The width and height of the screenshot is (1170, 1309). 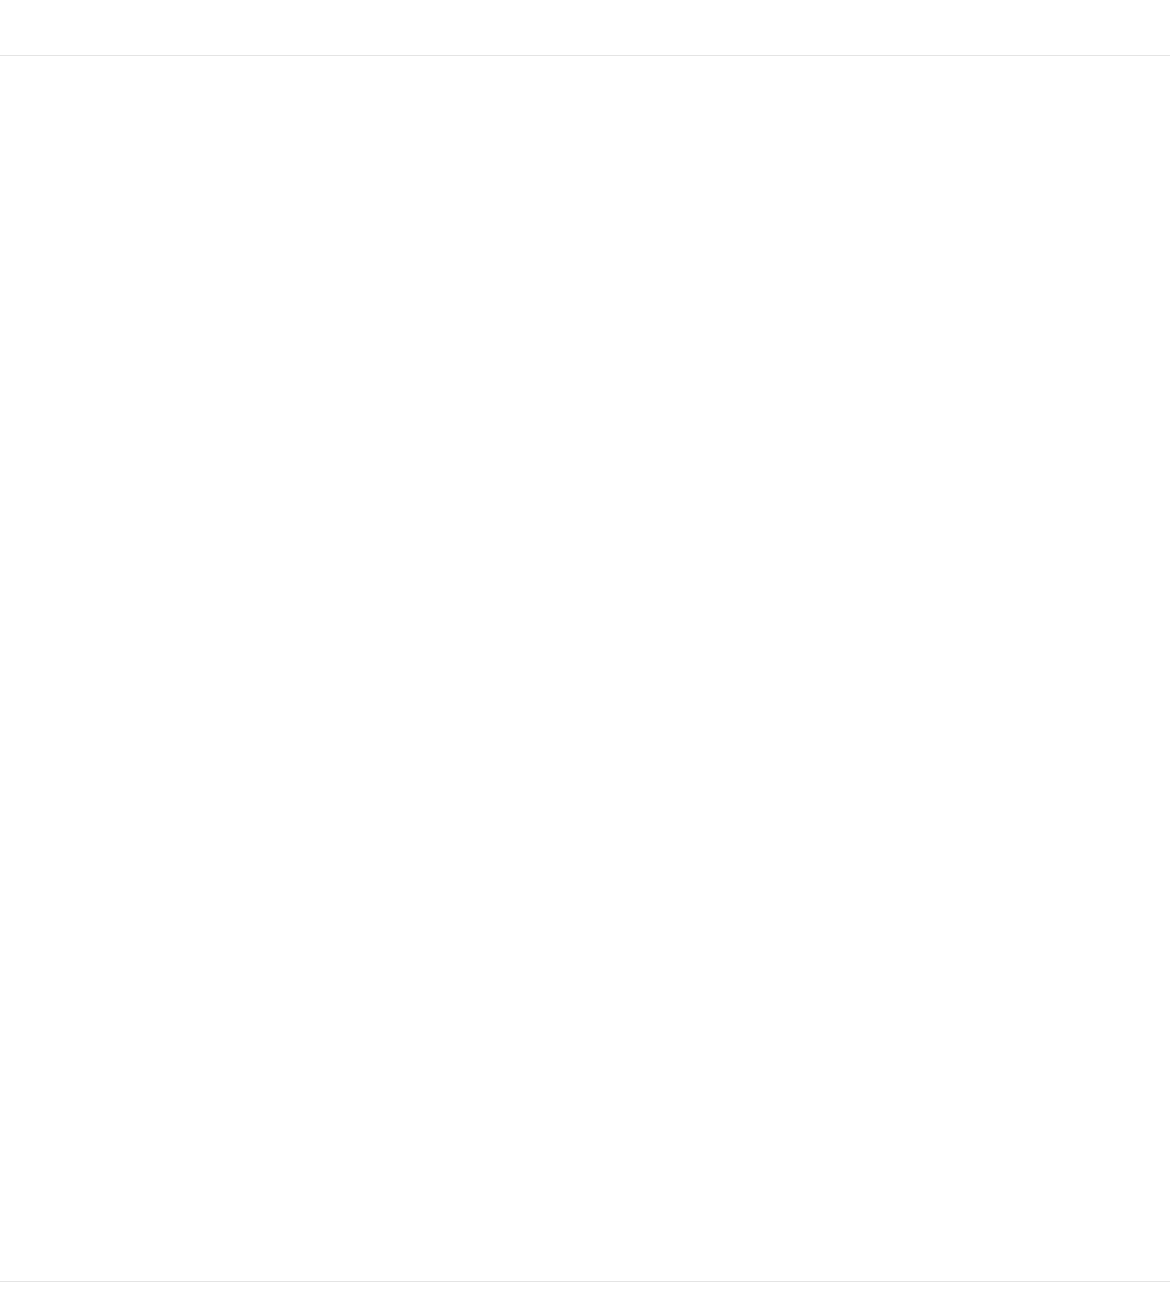 I want to click on top-bar, so click(x=585, y=28).